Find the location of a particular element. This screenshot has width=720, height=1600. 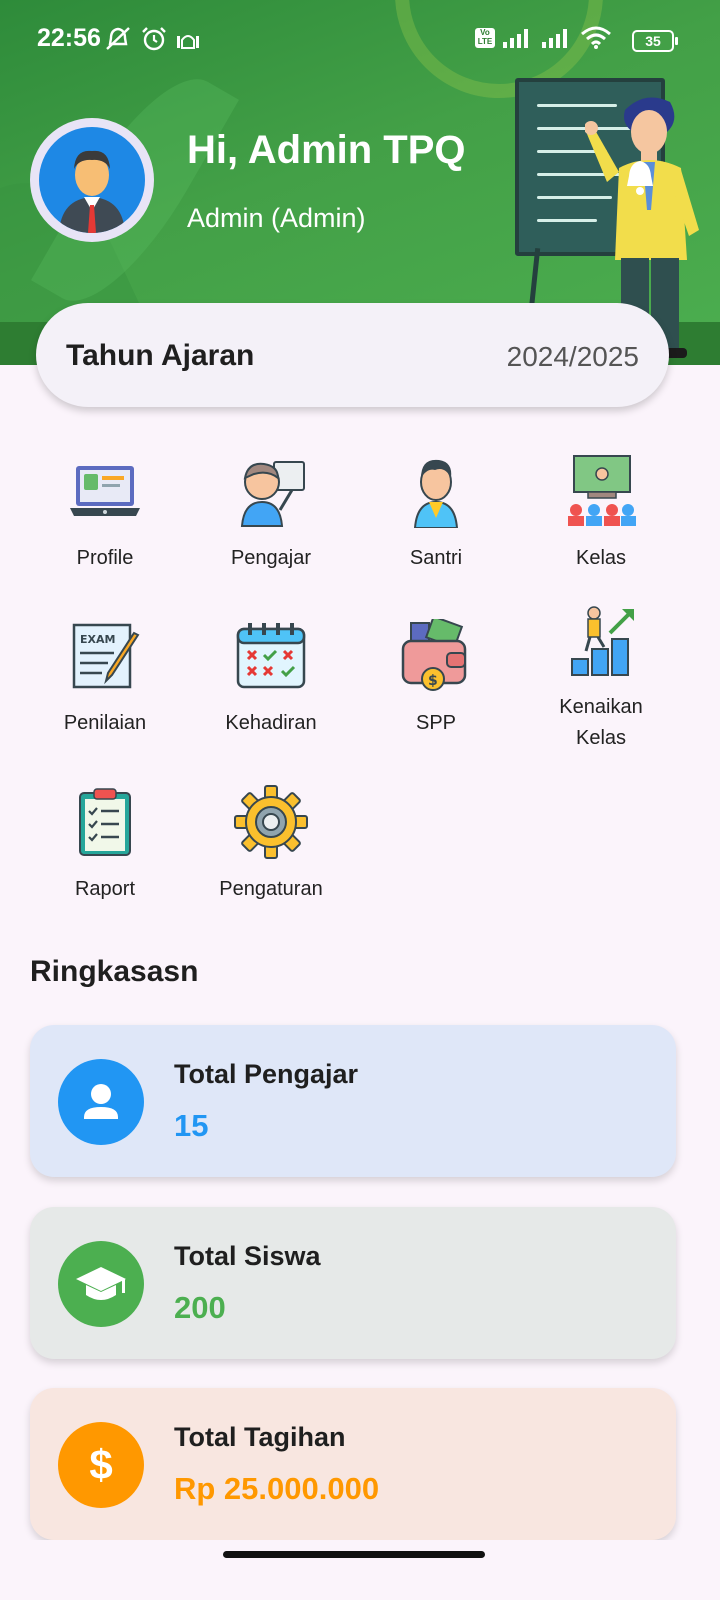

dollar-icon: $ is located at coordinates (101, 1464).